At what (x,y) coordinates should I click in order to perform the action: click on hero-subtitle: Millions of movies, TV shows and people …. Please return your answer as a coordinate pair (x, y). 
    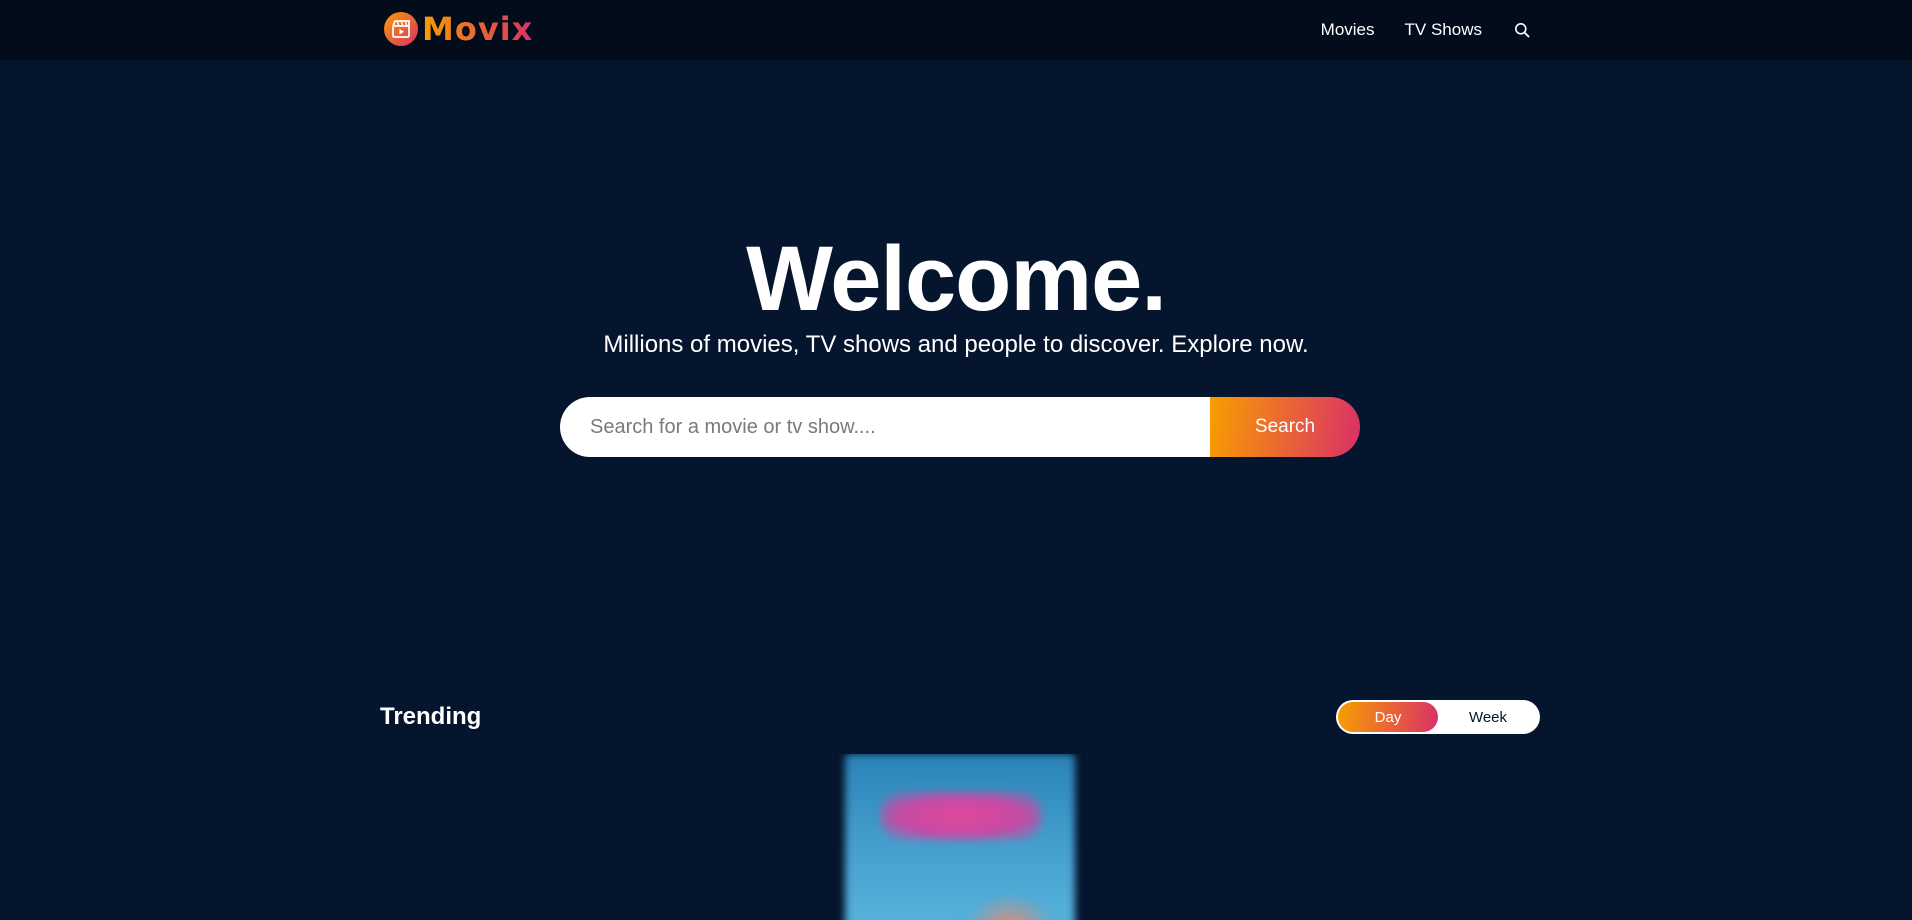
    Looking at the image, I should click on (956, 344).